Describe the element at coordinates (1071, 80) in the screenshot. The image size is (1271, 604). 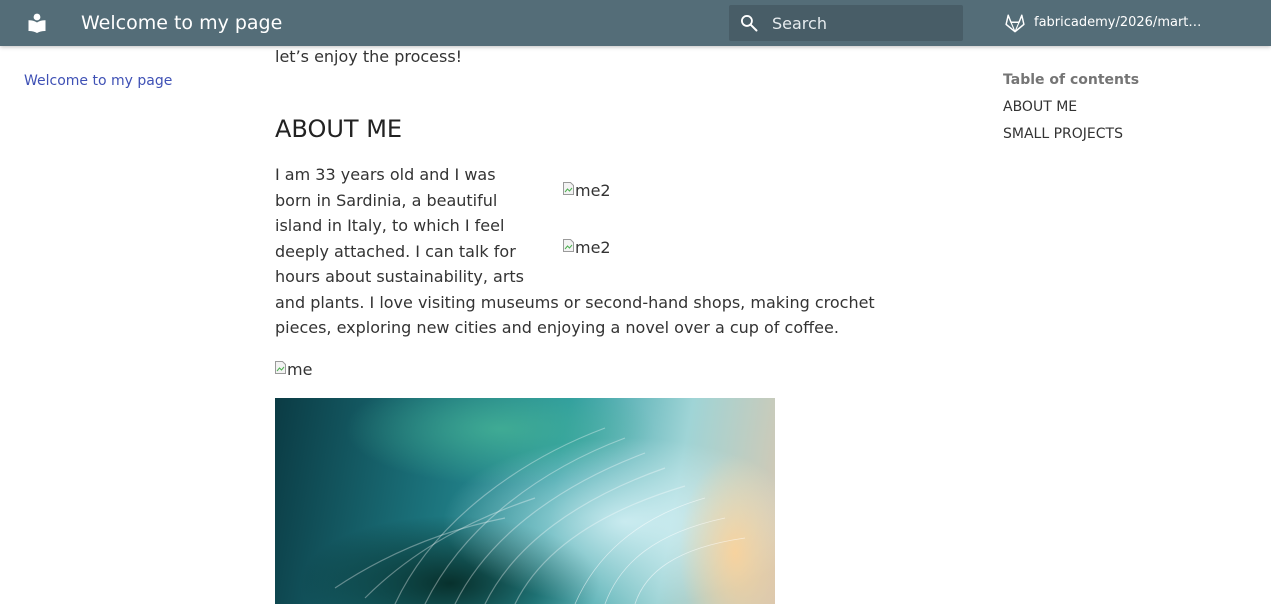
I see `toc-title: Table of contents` at that location.